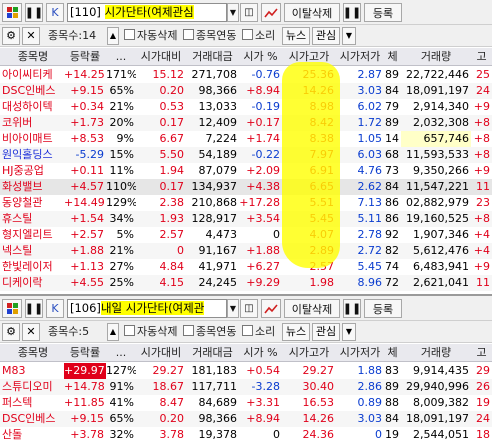  I want to click on condition-title: [106]내일 시가단타(여제관, so click(147, 308).